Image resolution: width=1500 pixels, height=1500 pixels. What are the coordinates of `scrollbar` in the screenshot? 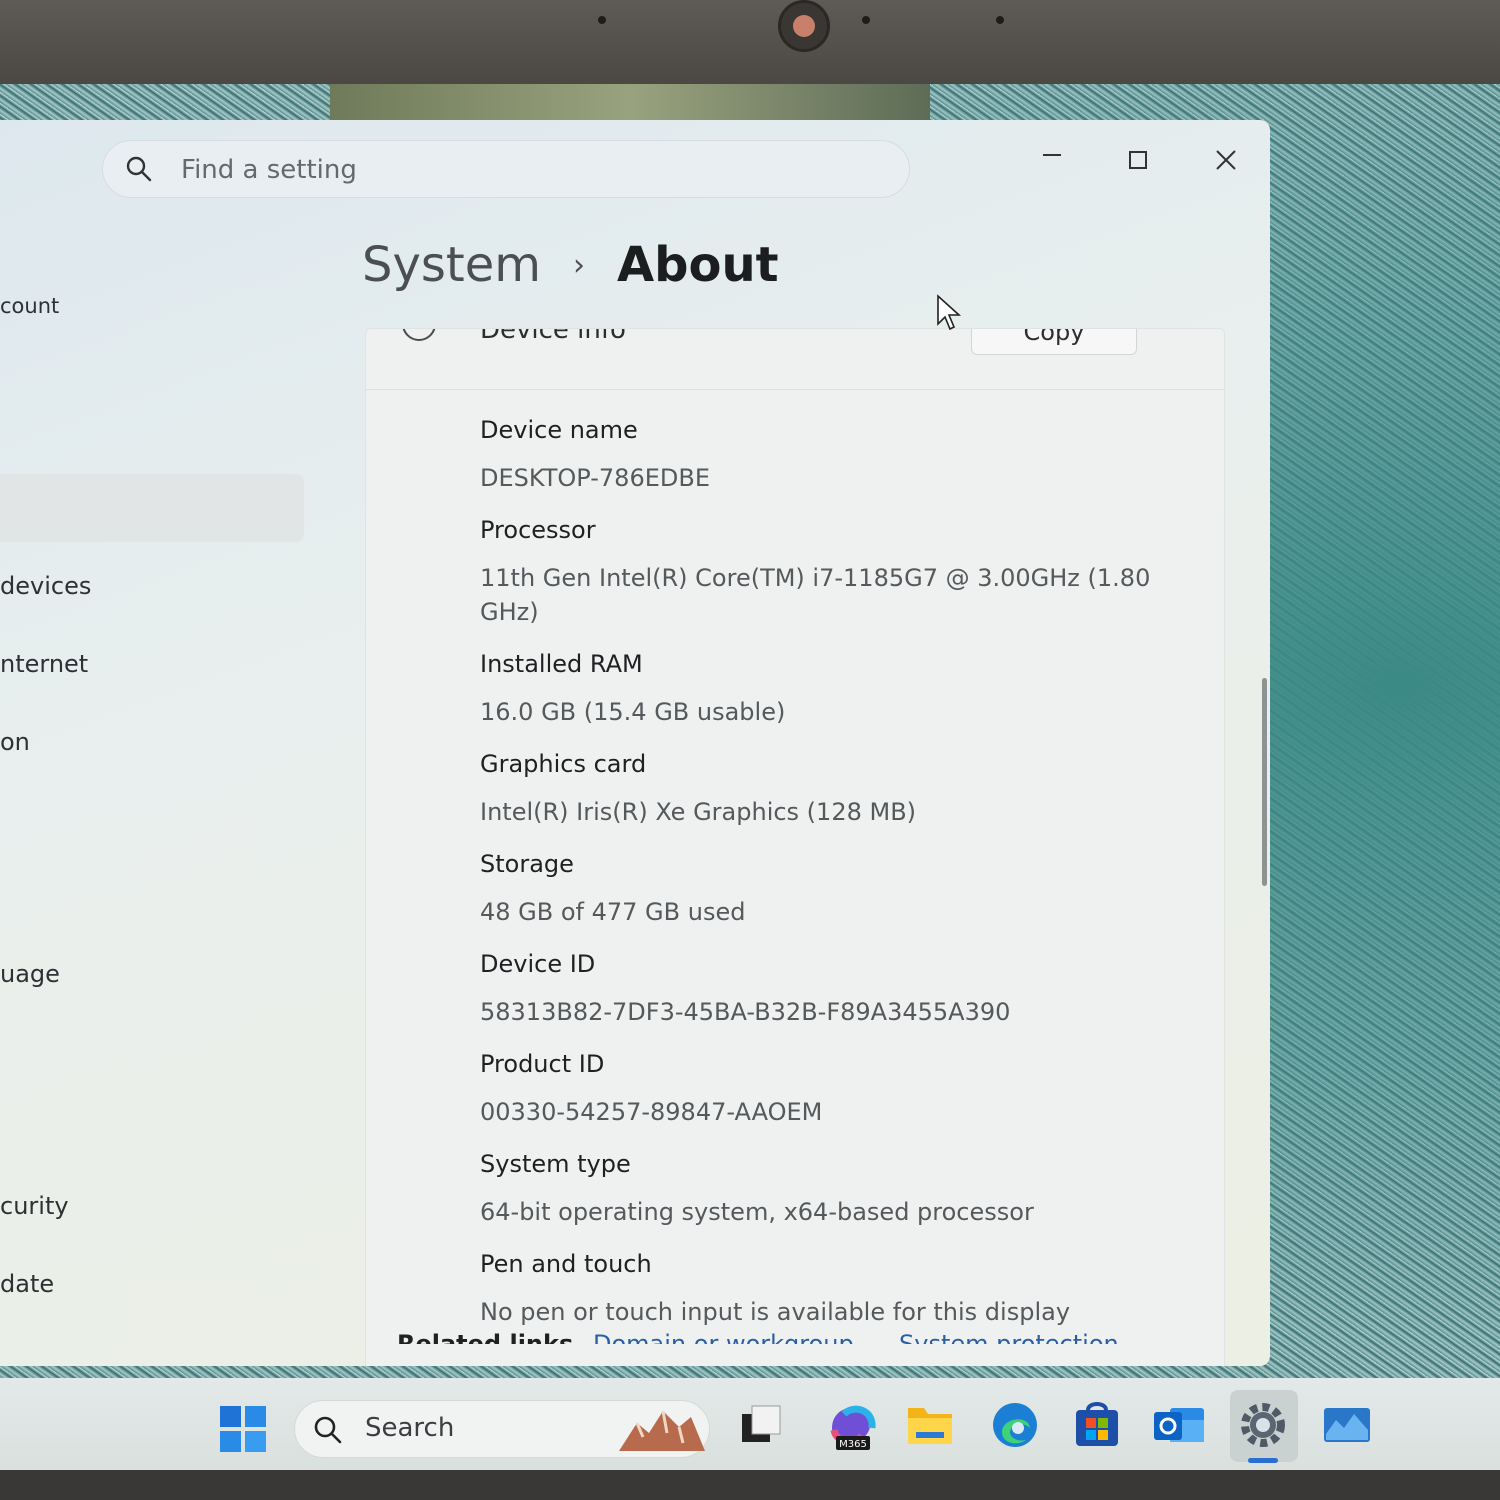 It's located at (1264, 782).